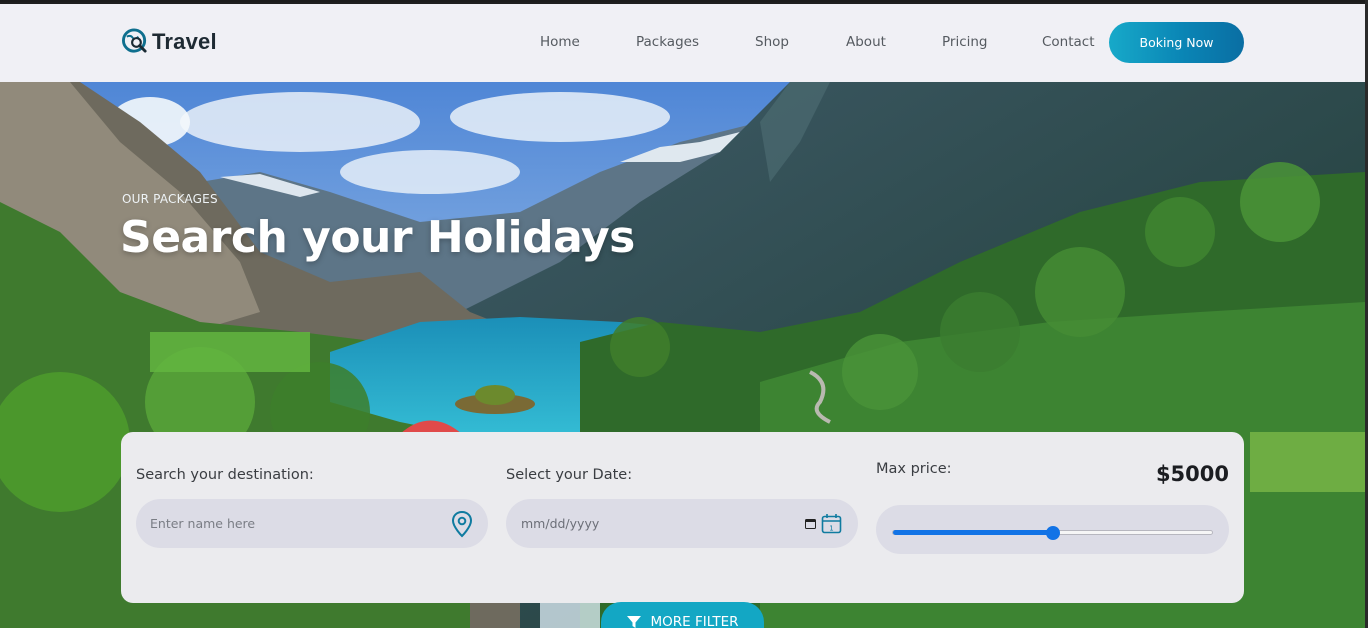 The image size is (1368, 628). I want to click on price-slider-field, so click(1052, 529).